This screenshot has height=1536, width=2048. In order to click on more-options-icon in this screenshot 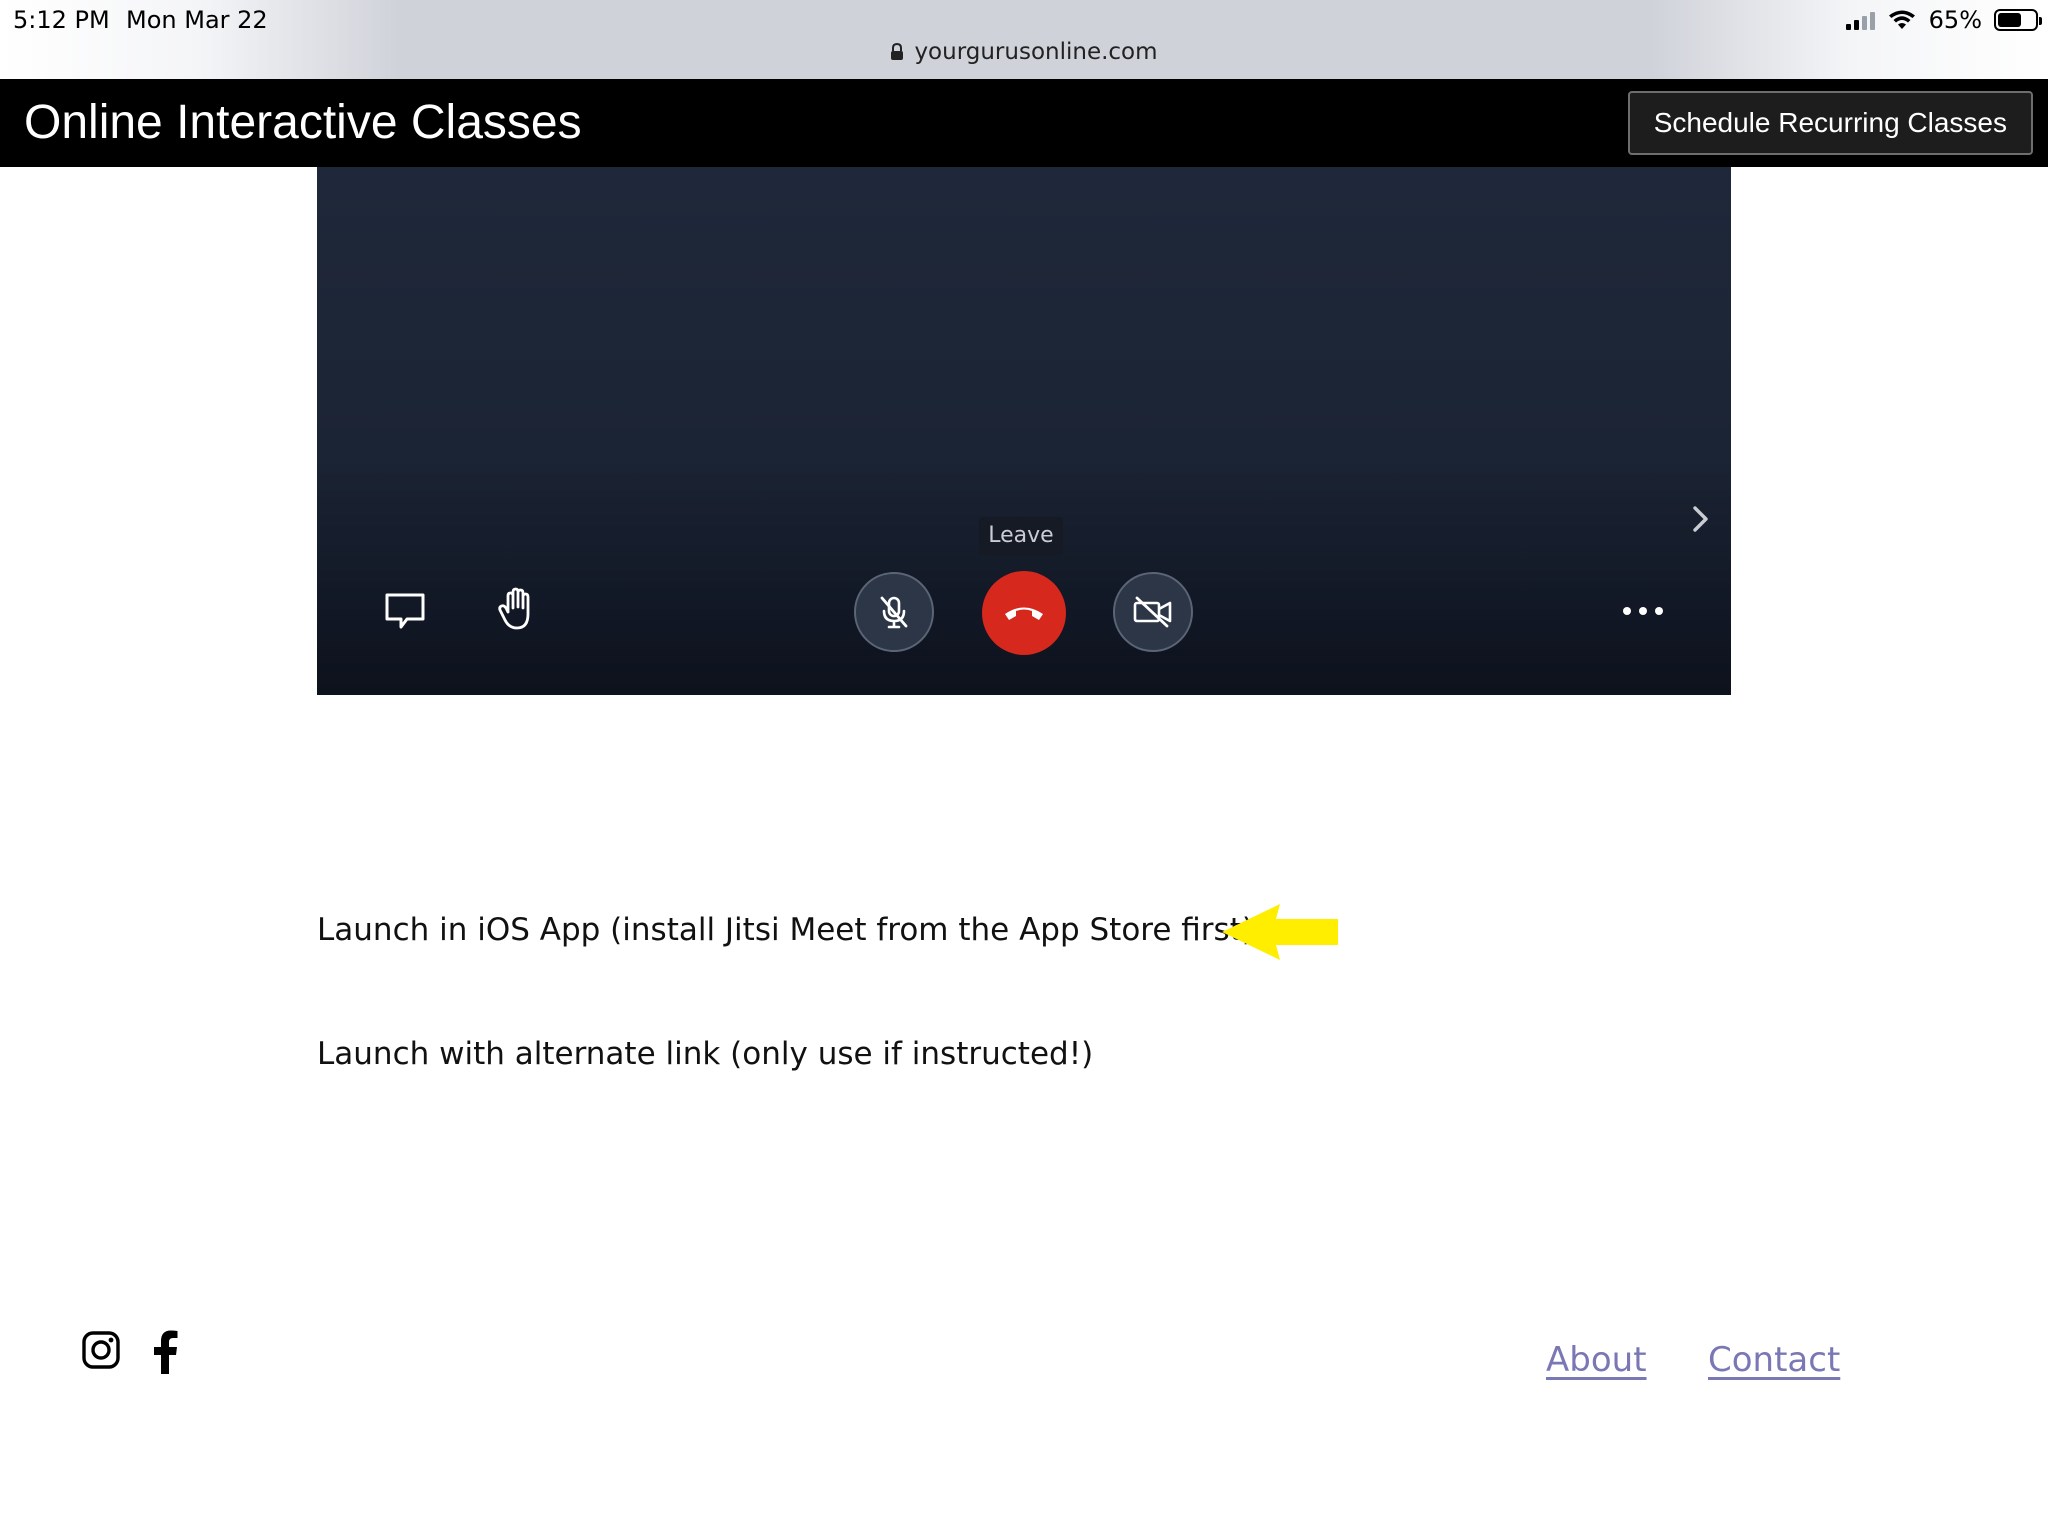, I will do `click(1643, 611)`.